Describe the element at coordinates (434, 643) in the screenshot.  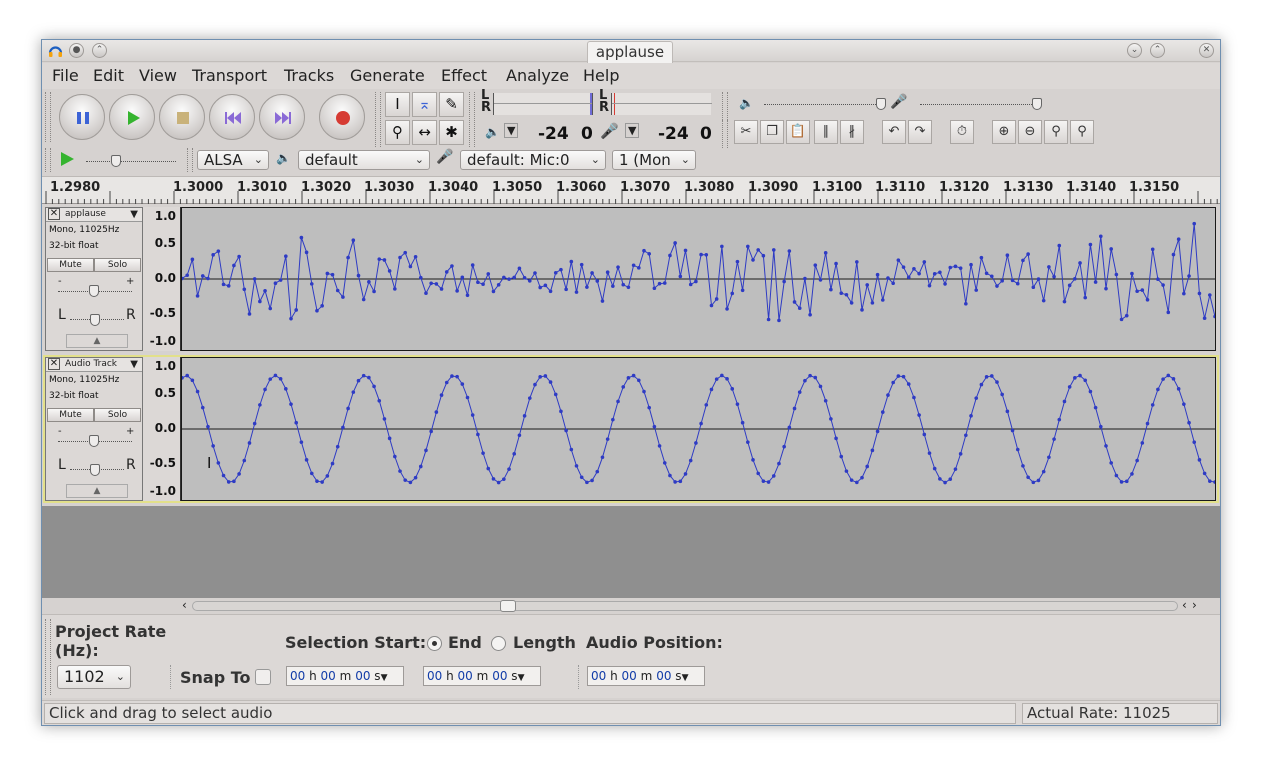
I see `end-radio` at that location.